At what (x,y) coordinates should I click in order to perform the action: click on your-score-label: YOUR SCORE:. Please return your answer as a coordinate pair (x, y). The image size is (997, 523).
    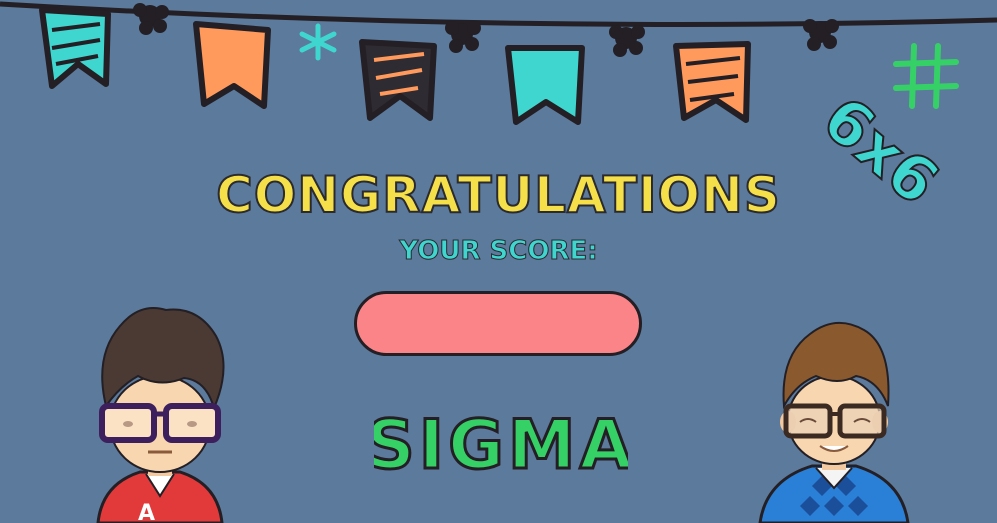
    Looking at the image, I should click on (498, 251).